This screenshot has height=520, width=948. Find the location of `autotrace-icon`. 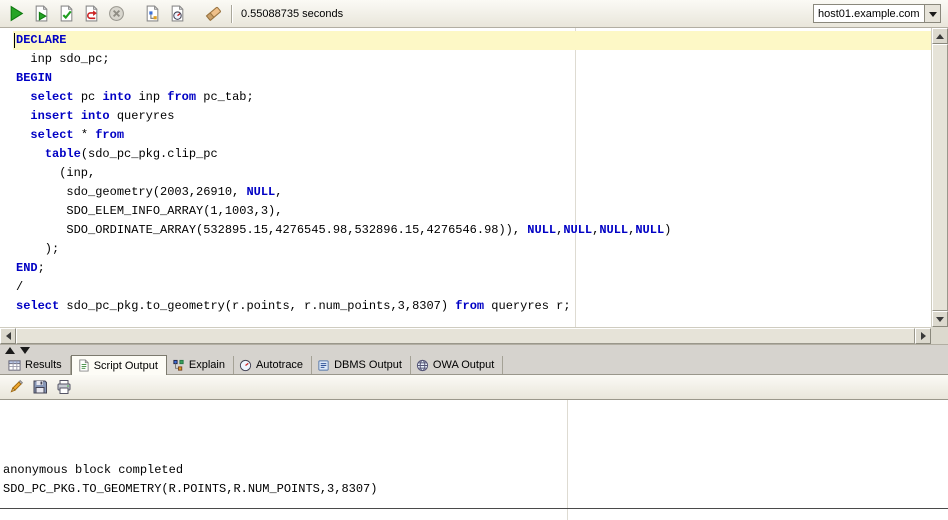

autotrace-icon is located at coordinates (177, 13).